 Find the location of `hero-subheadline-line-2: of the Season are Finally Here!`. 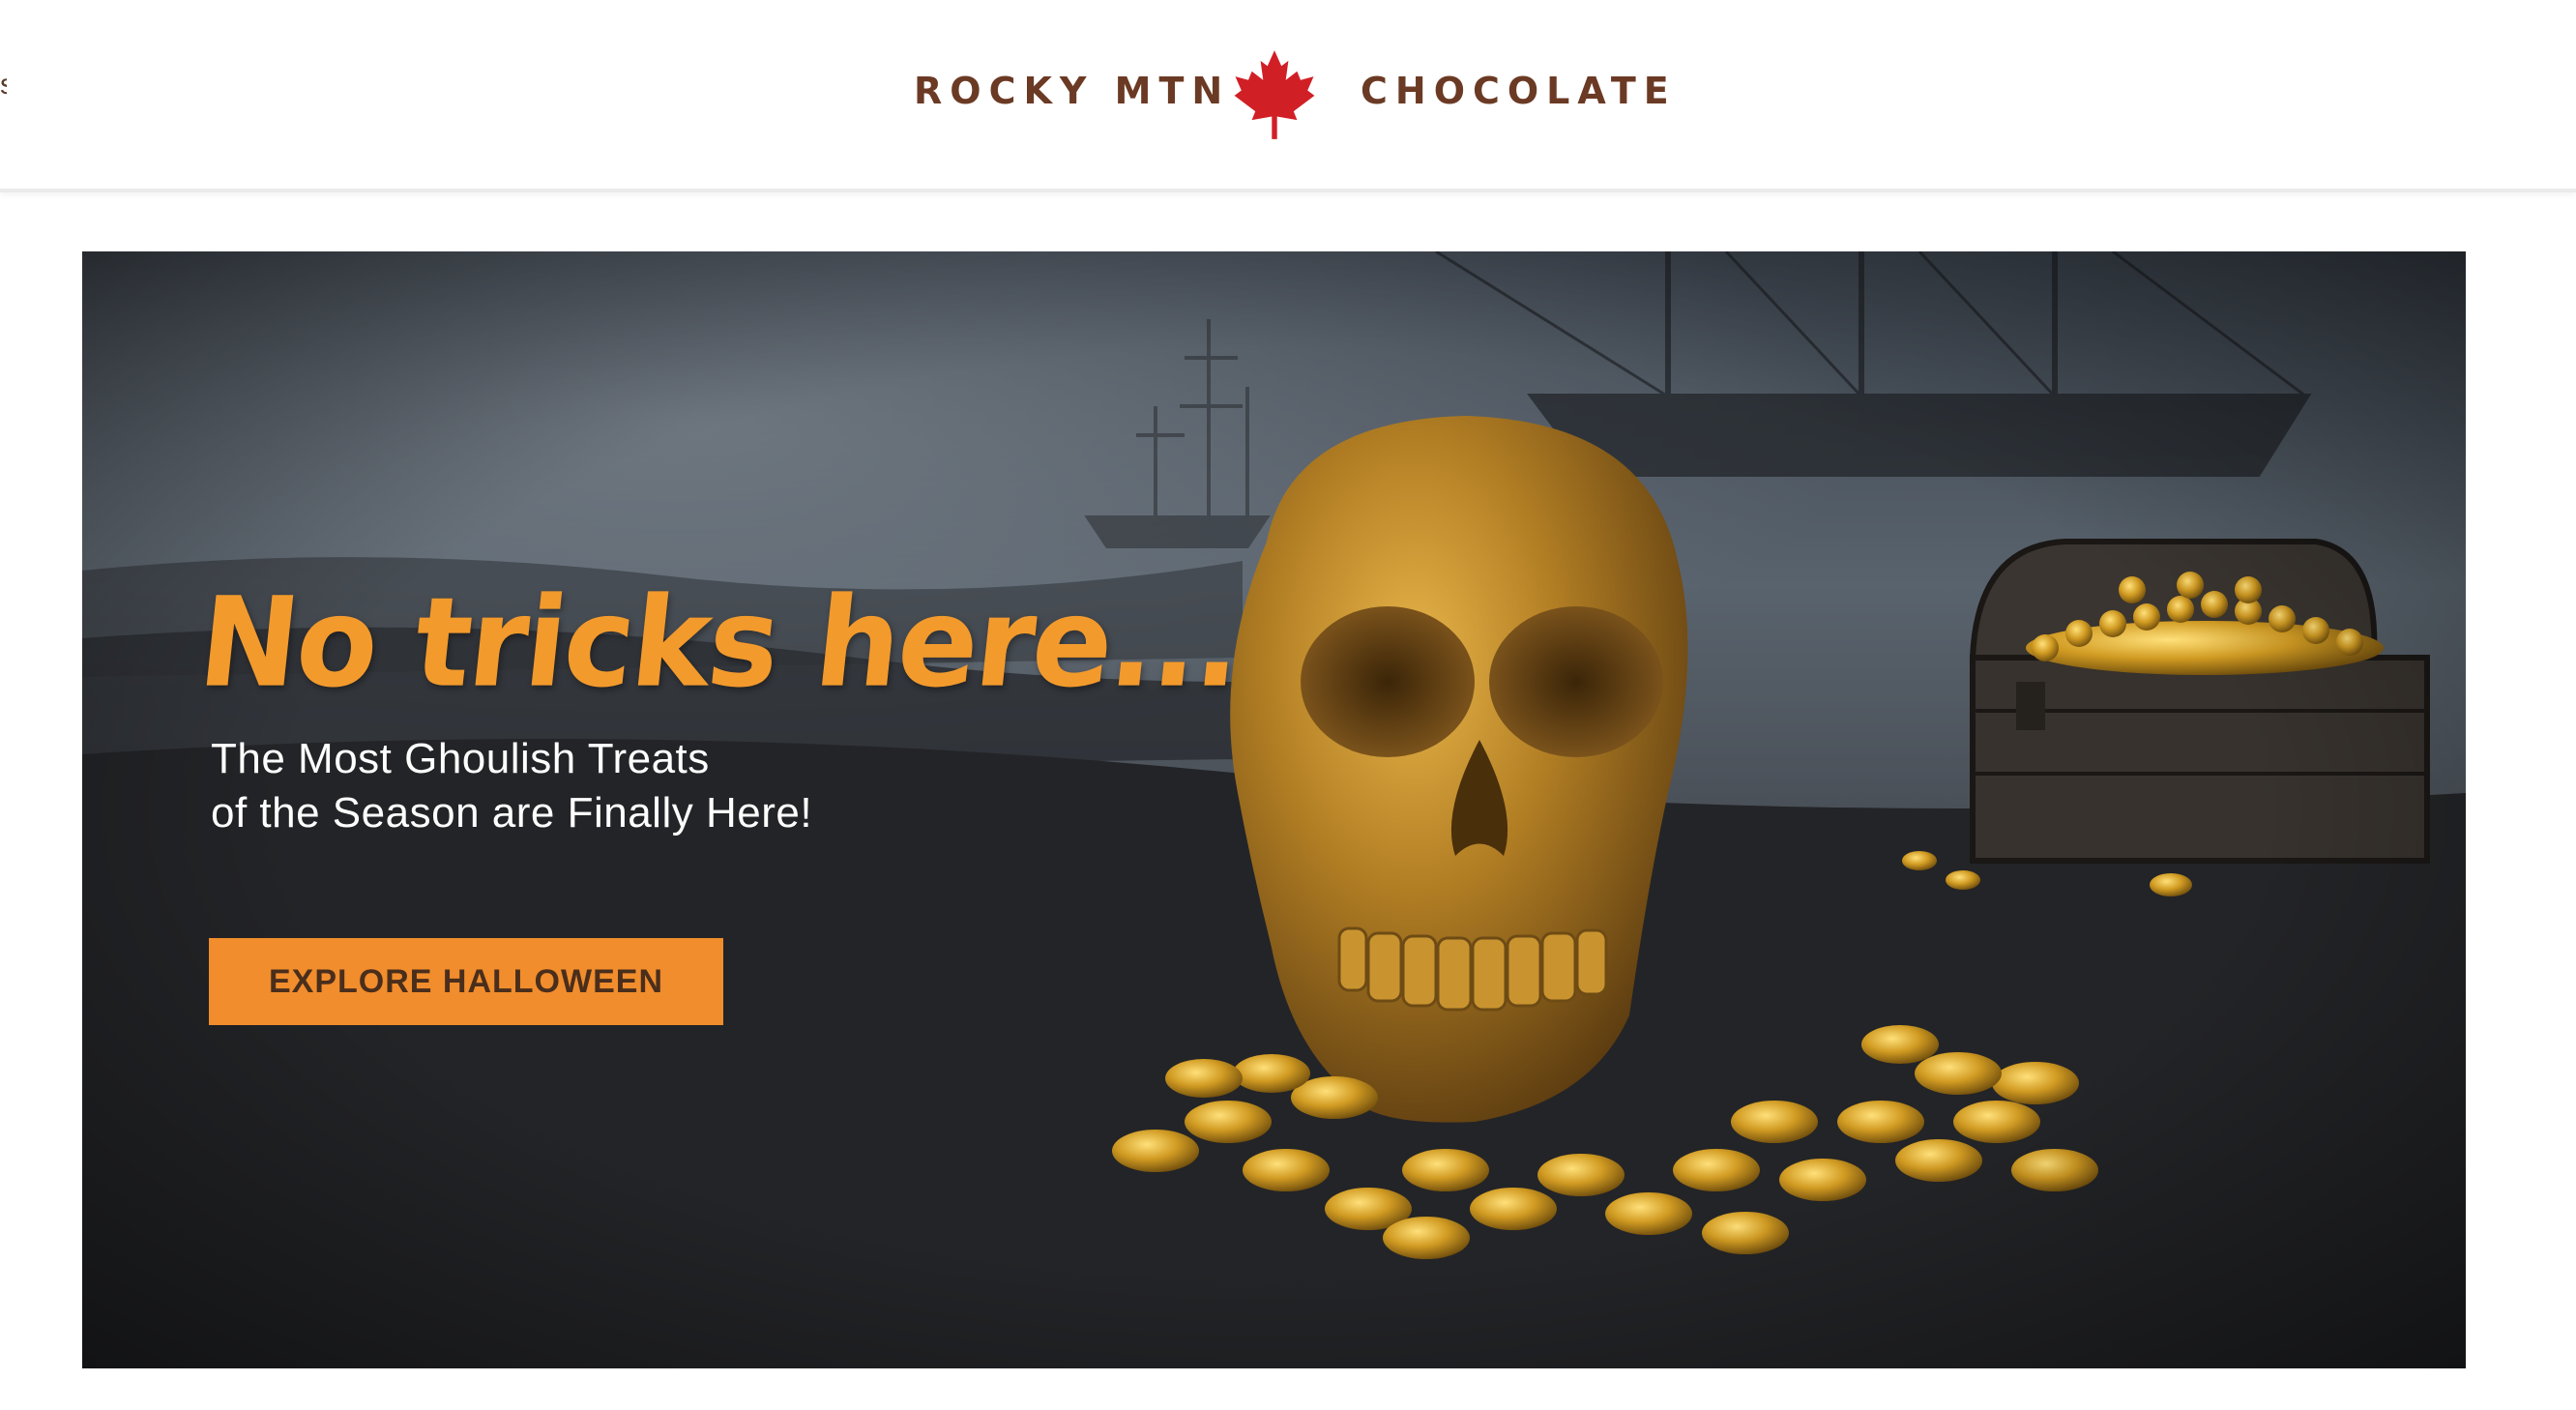

hero-subheadline-line-2: of the Season are Finally Here! is located at coordinates (512, 813).